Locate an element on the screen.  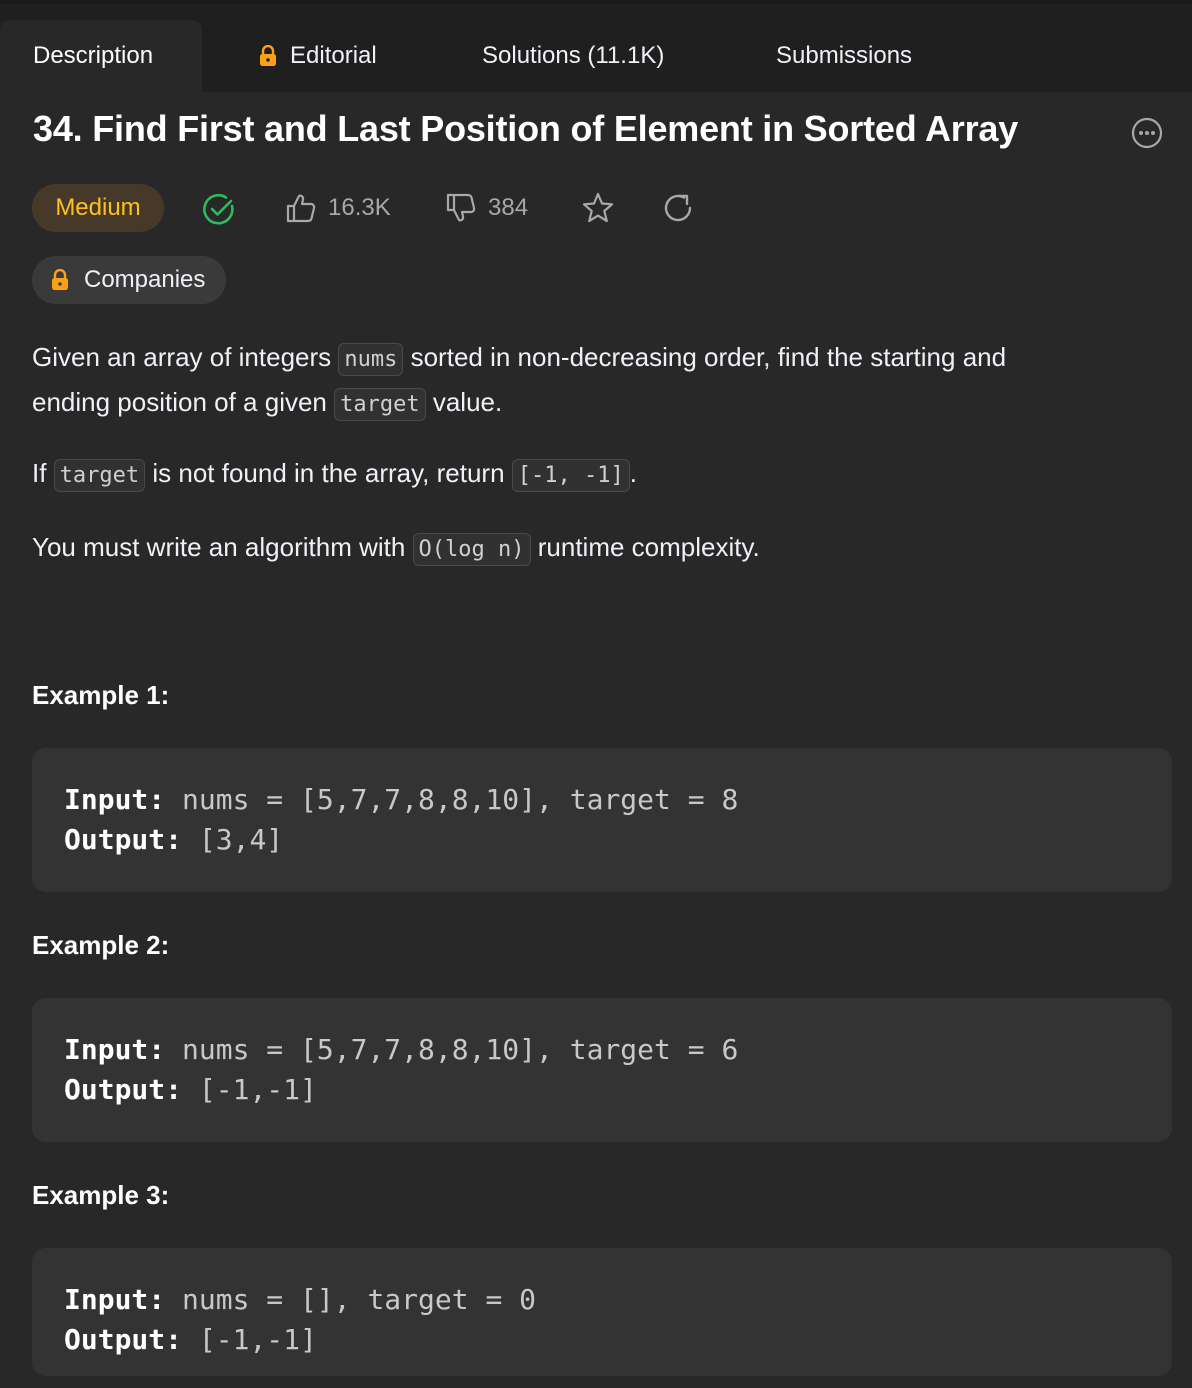
companies-label: Companies is located at coordinates (145, 279).